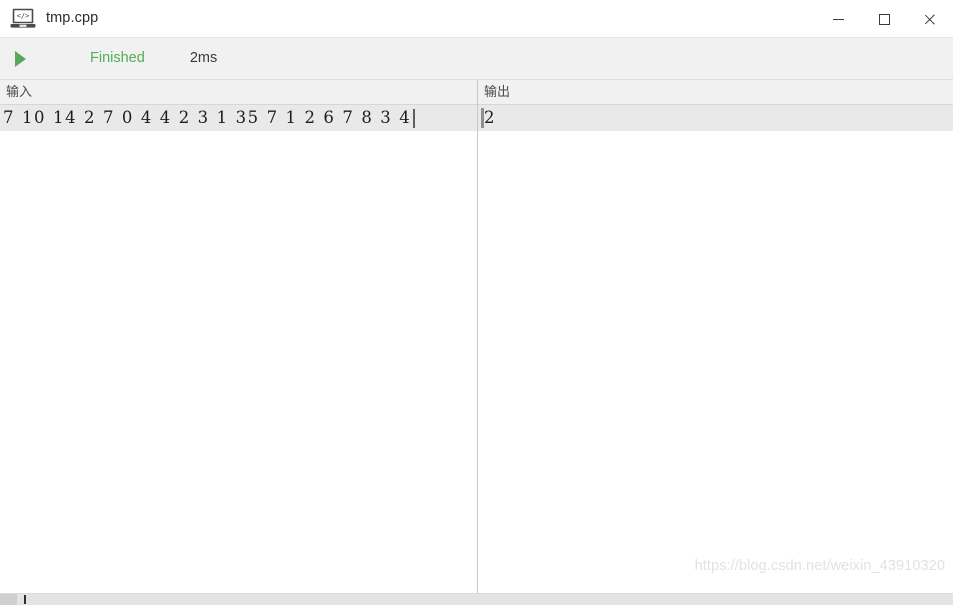  I want to click on output-pane-label: 输出, so click(497, 92).